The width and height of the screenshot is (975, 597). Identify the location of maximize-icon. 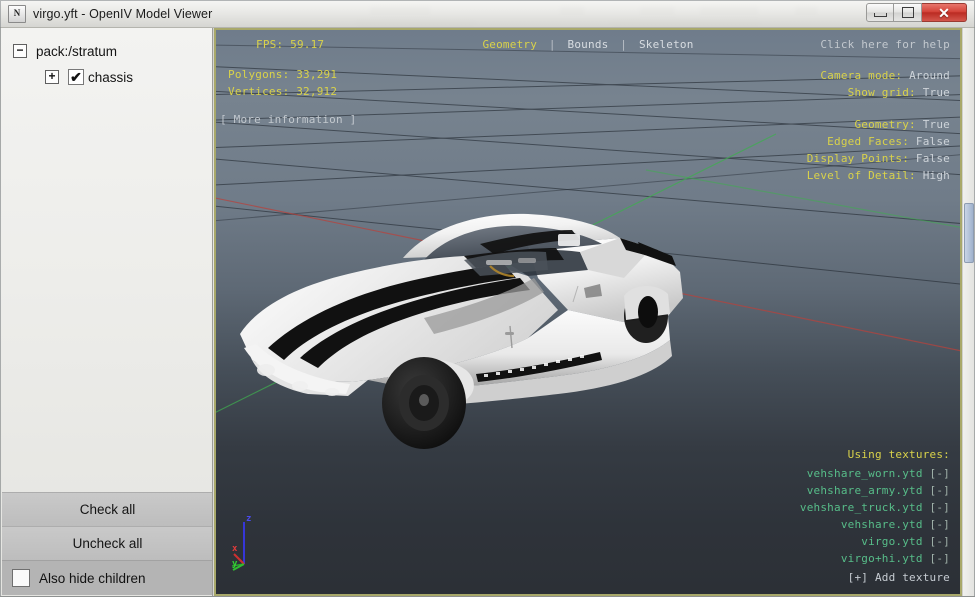
(907, 12).